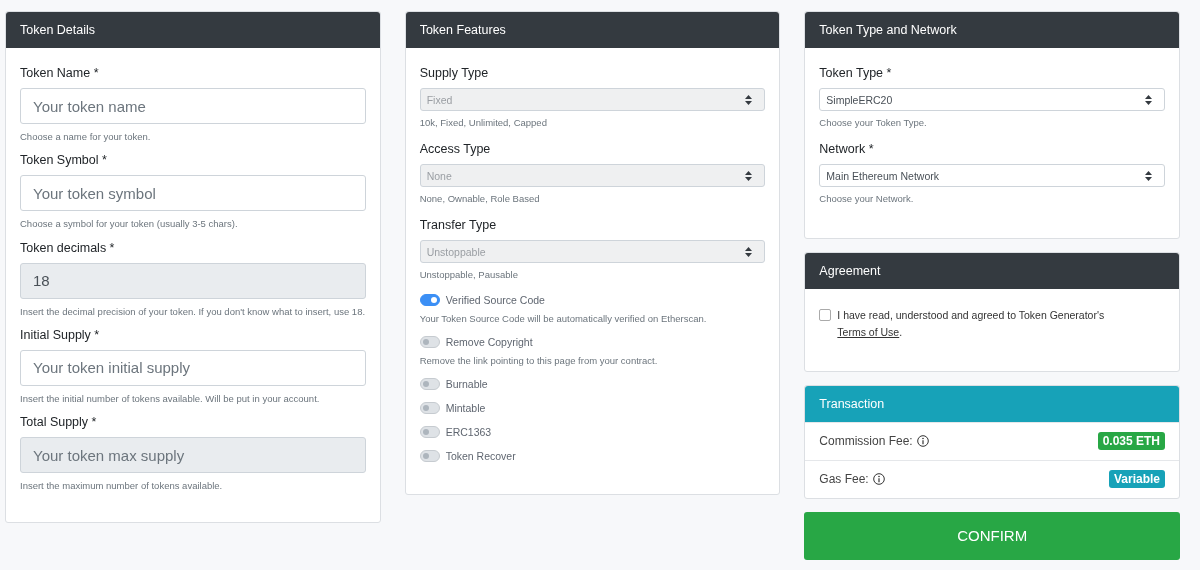  Describe the element at coordinates (455, 149) in the screenshot. I see `field-label: Access Type` at that location.